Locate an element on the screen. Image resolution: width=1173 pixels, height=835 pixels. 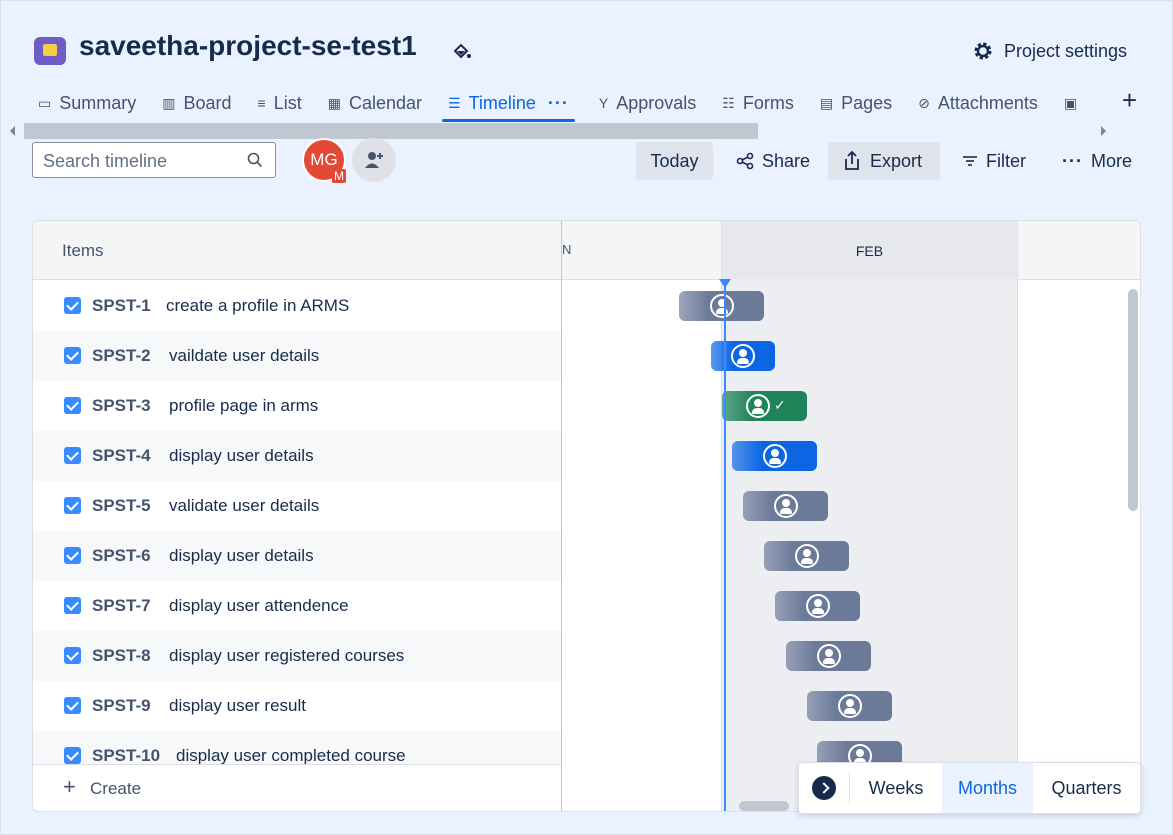
table-row: SPST-8 display user registered courses is located at coordinates (586, 656).